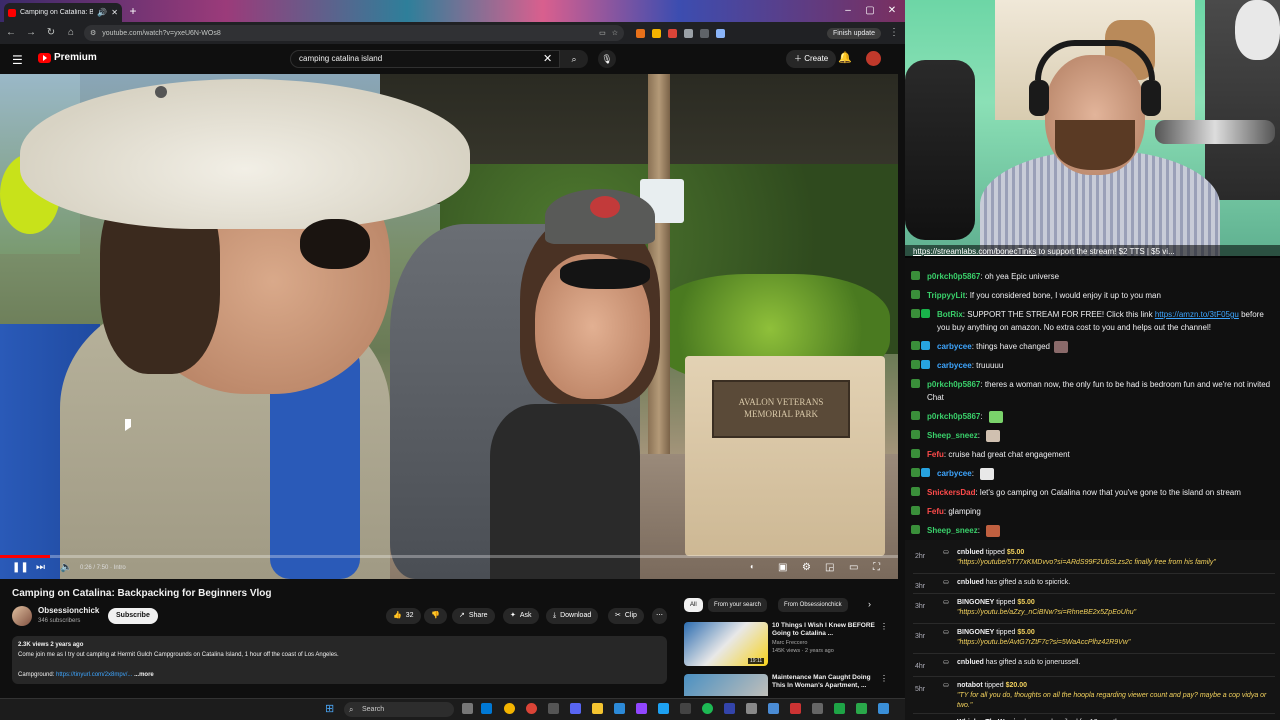  Describe the element at coordinates (521, 616) in the screenshot. I see `ask-button: ✦ Ask` at that location.